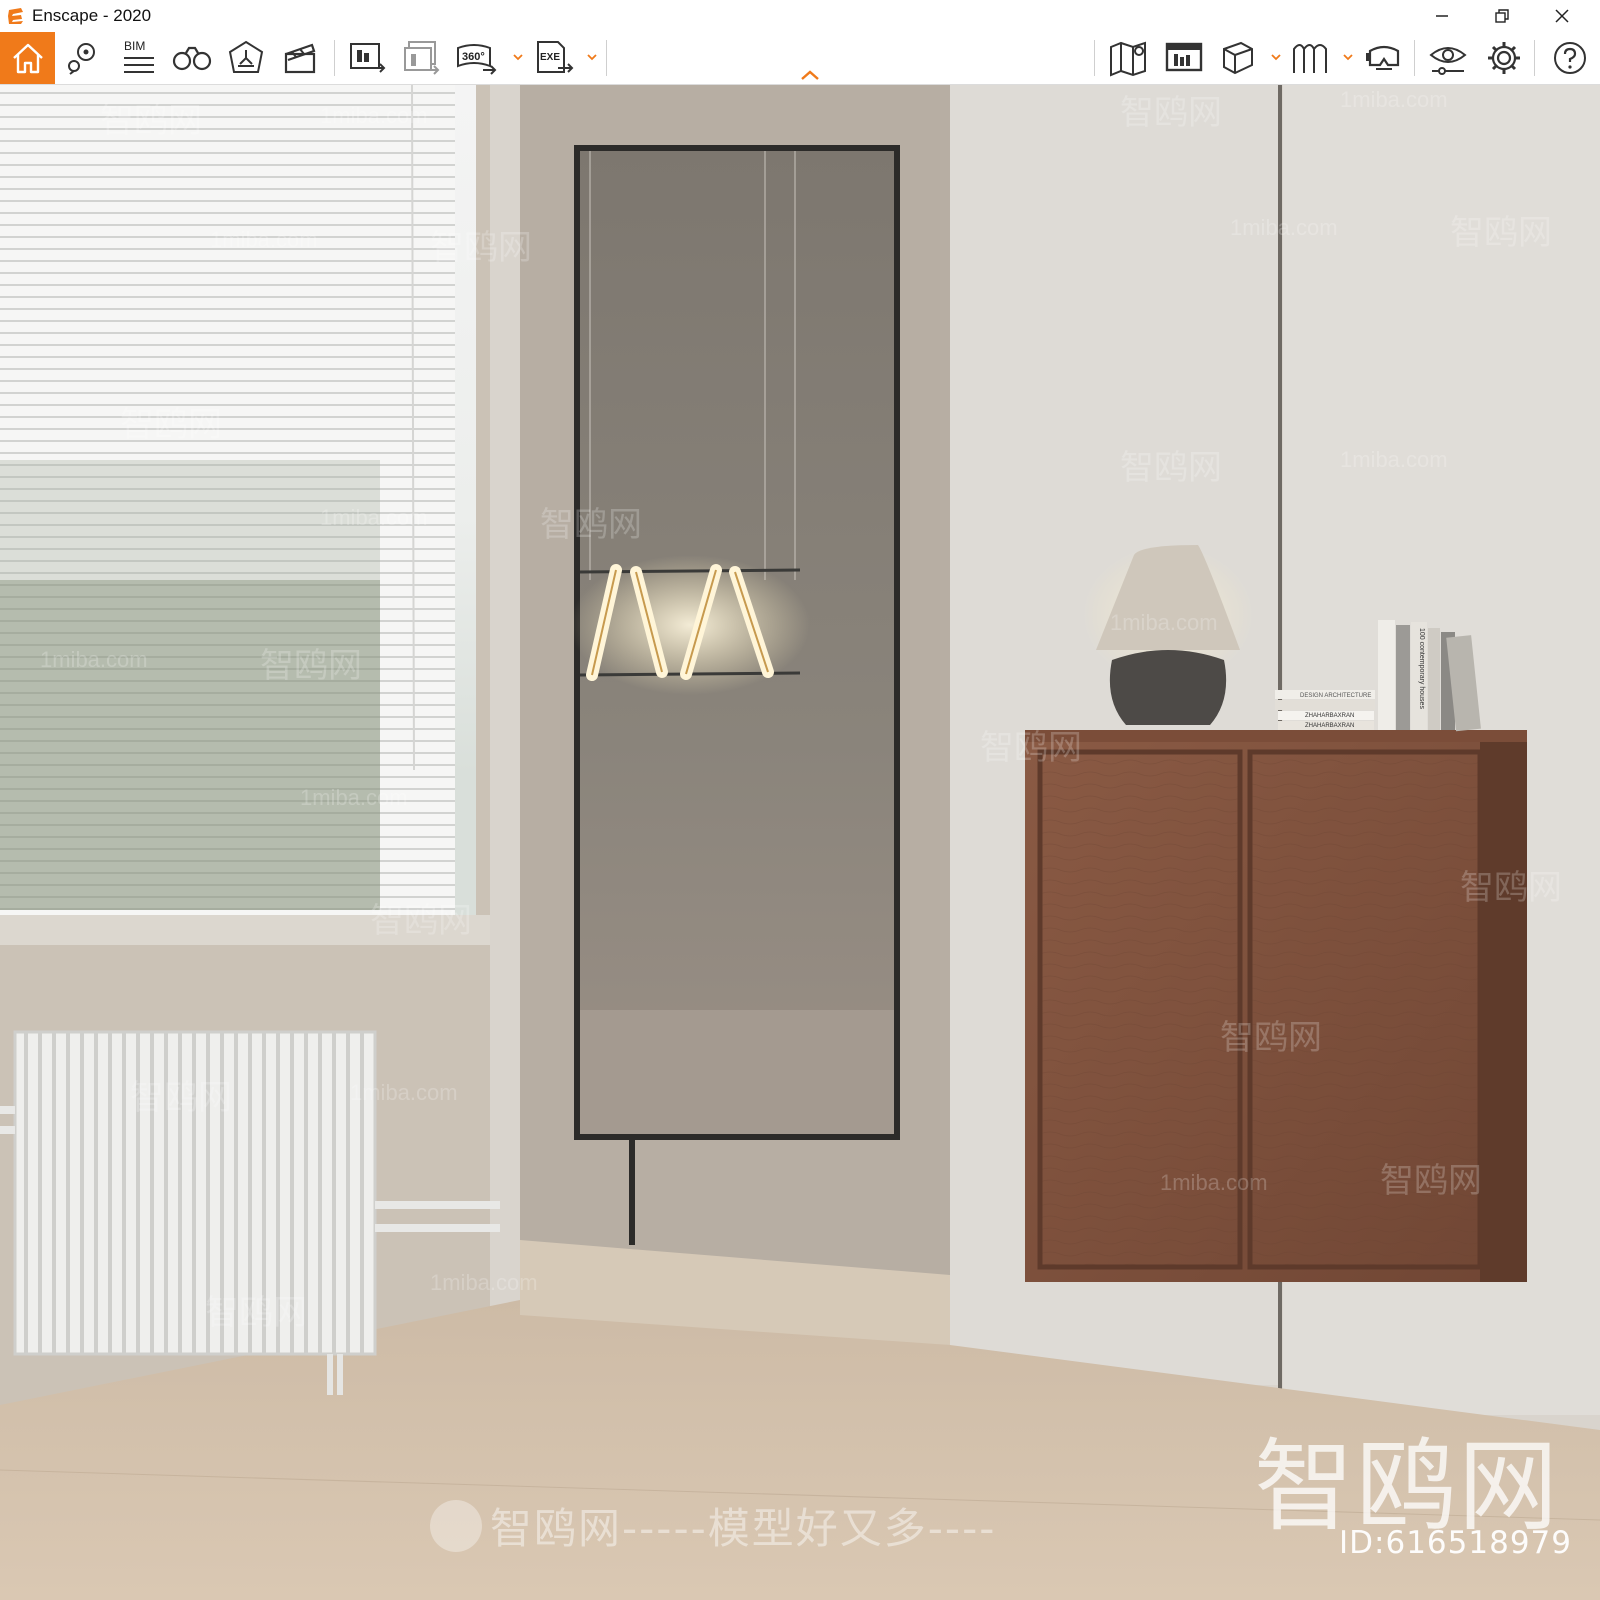  I want to click on map-icon, so click(1128, 59).